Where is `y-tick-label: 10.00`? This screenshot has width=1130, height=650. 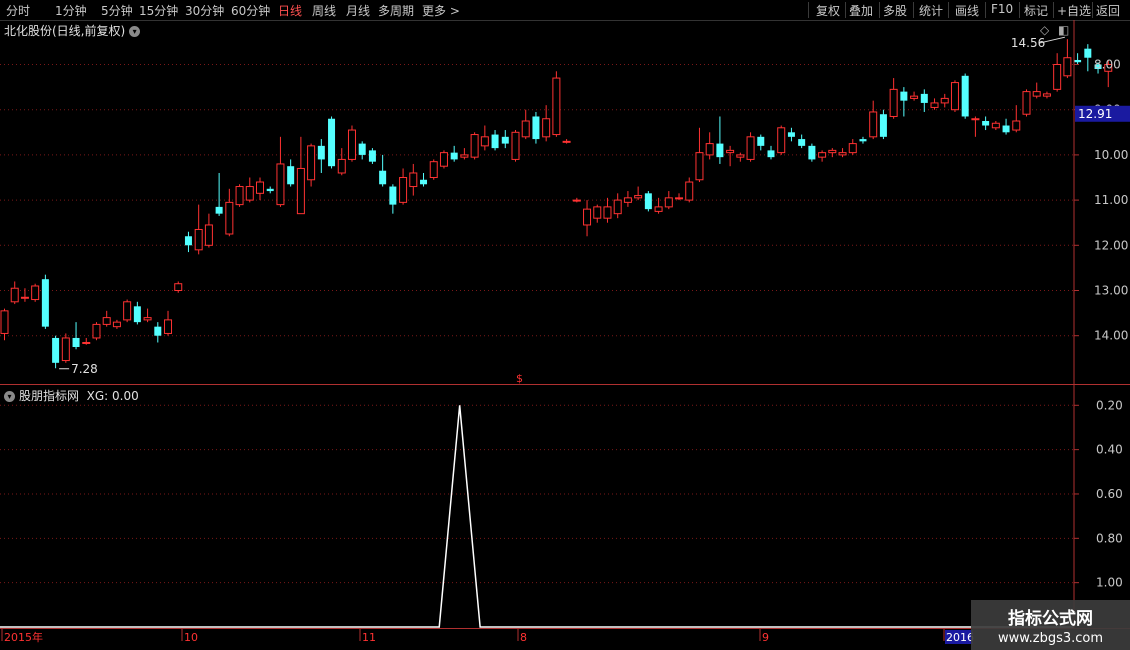 y-tick-label: 10.00 is located at coordinates (1111, 155).